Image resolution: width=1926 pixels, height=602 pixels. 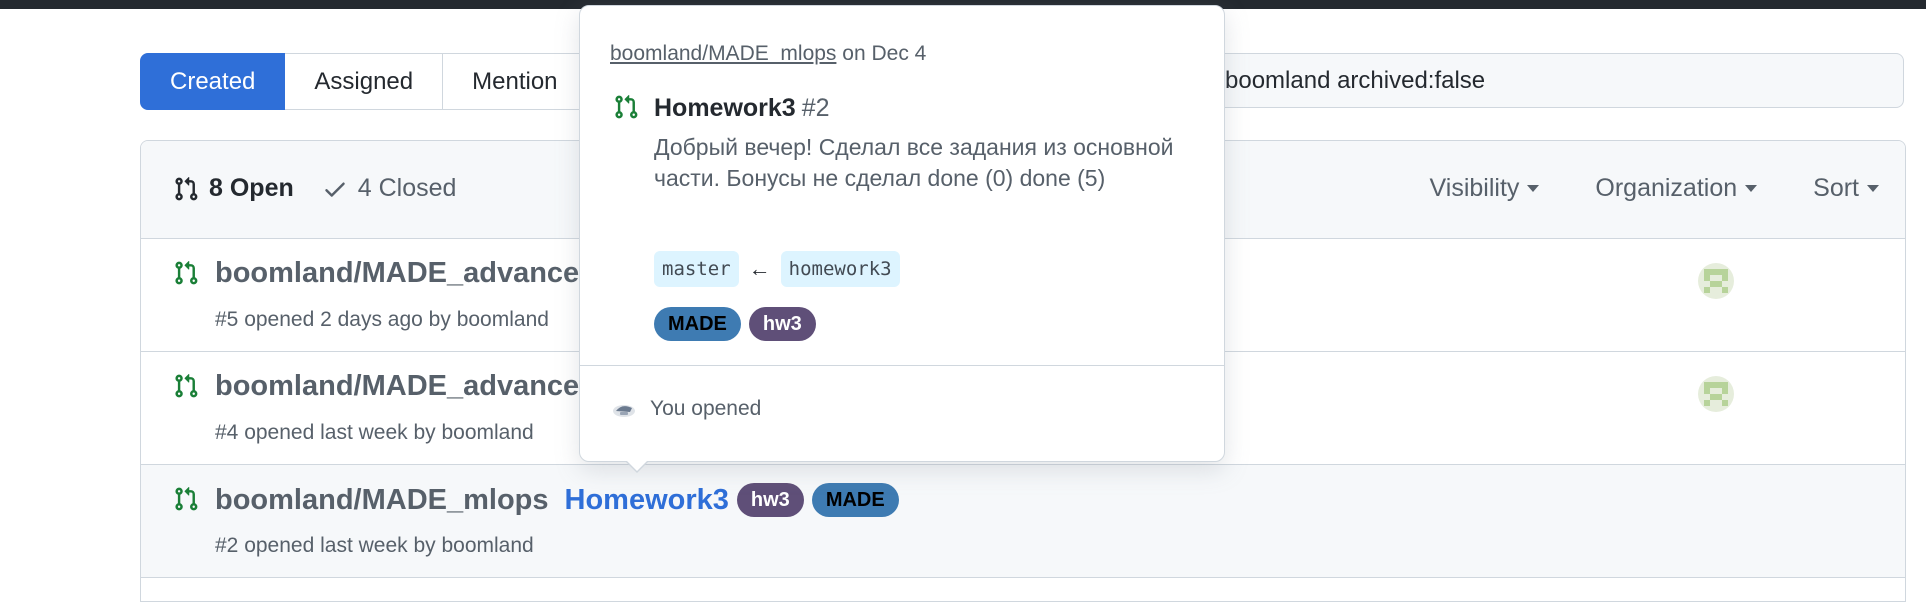 I want to click on hovercard-footer: You opened, so click(x=686, y=409).